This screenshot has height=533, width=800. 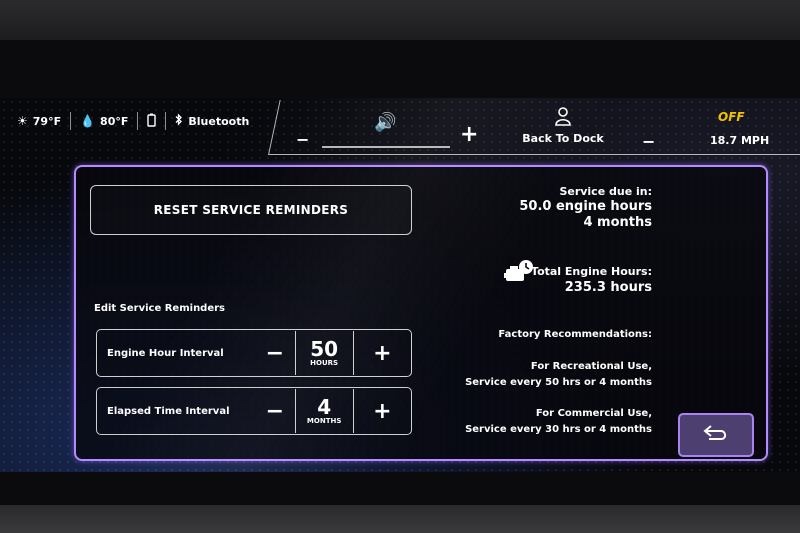 What do you see at coordinates (519, 272) in the screenshot?
I see `engine-clock-icon` at bounding box center [519, 272].